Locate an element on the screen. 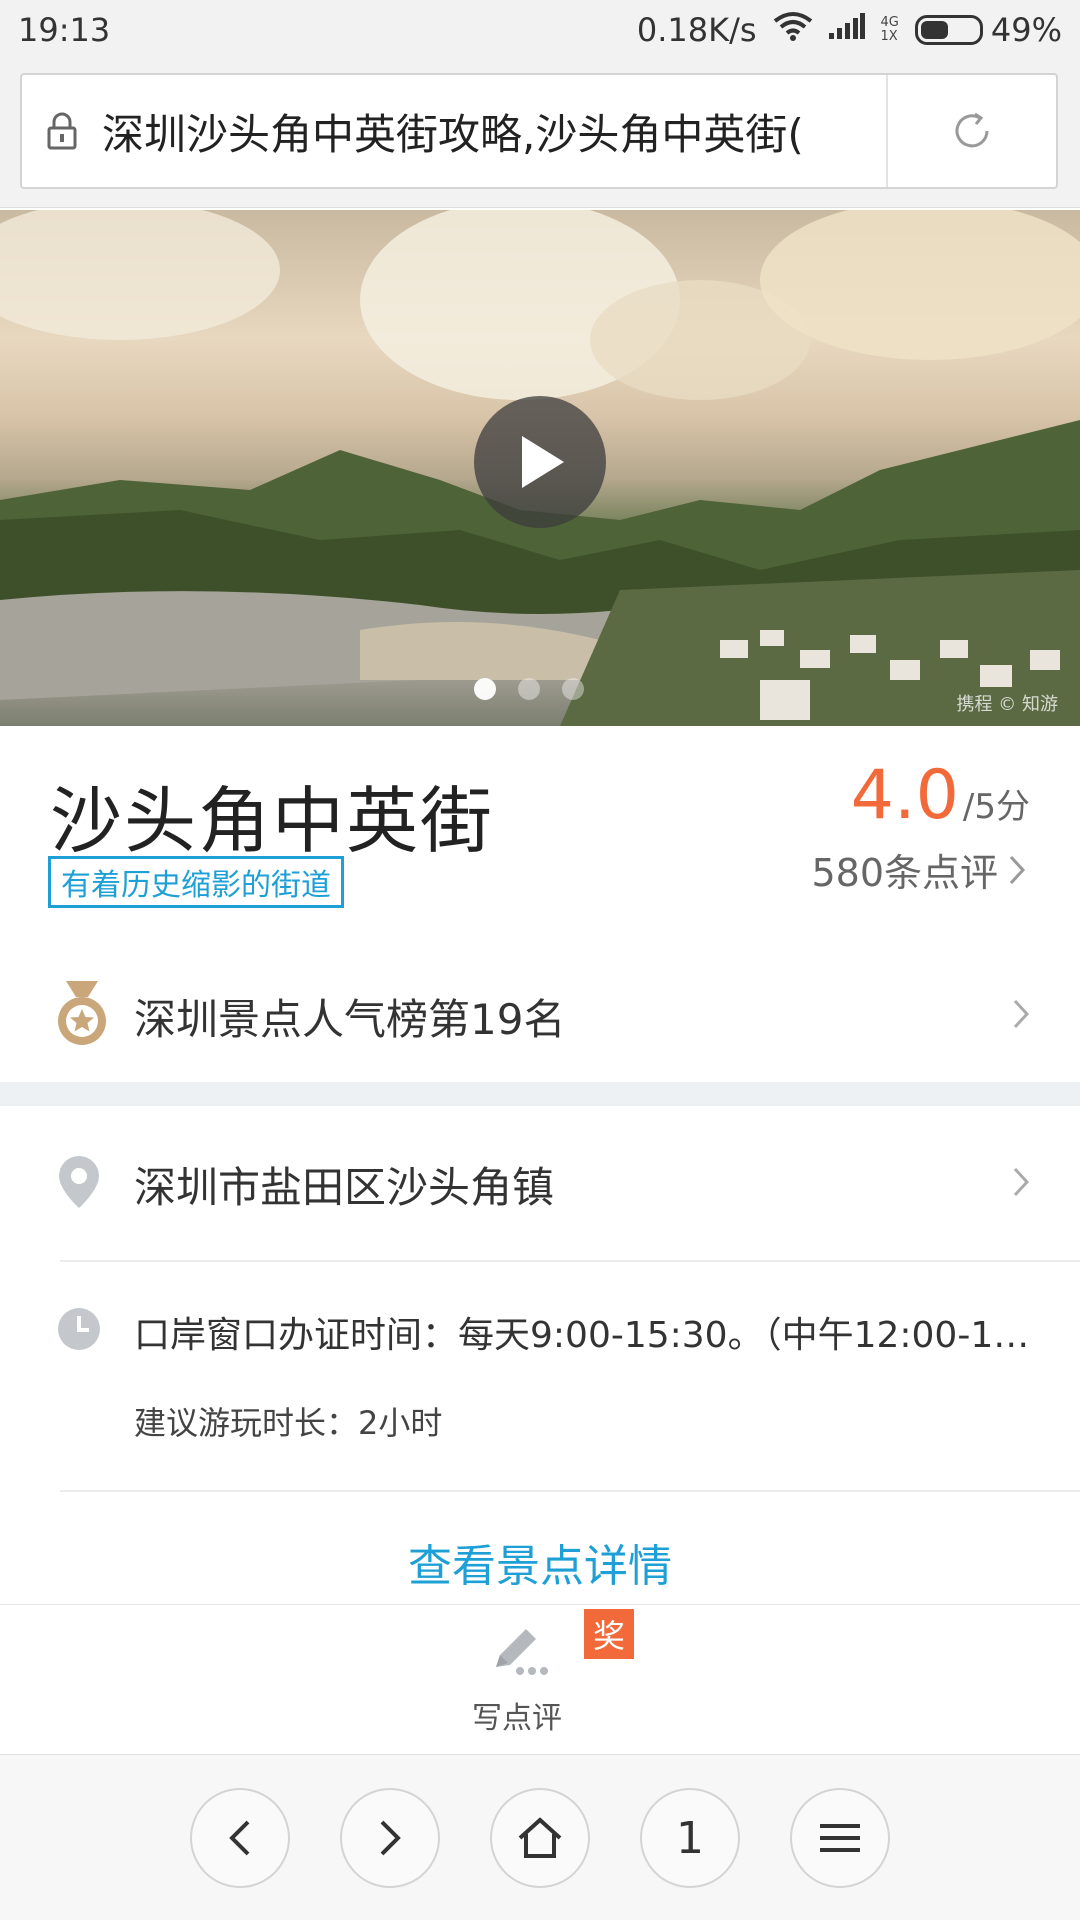 The image size is (1080, 1920). view-details-link: 查看景点详情 is located at coordinates (540, 1562).